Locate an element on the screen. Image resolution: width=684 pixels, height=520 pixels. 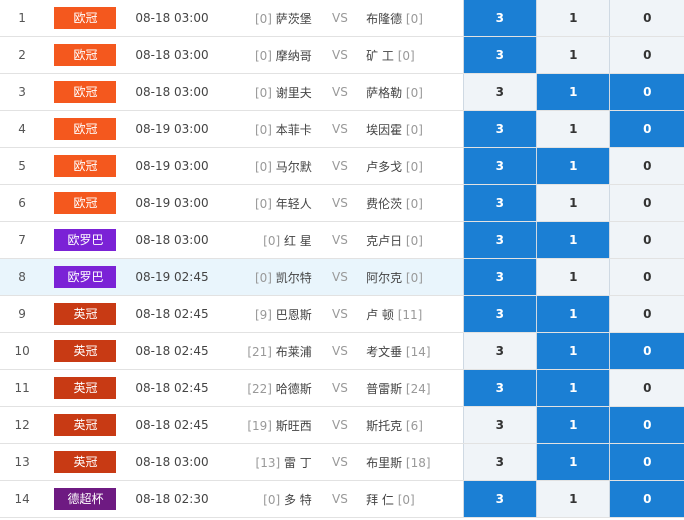
home-team: 巴恩斯 is located at coordinates (294, 315).